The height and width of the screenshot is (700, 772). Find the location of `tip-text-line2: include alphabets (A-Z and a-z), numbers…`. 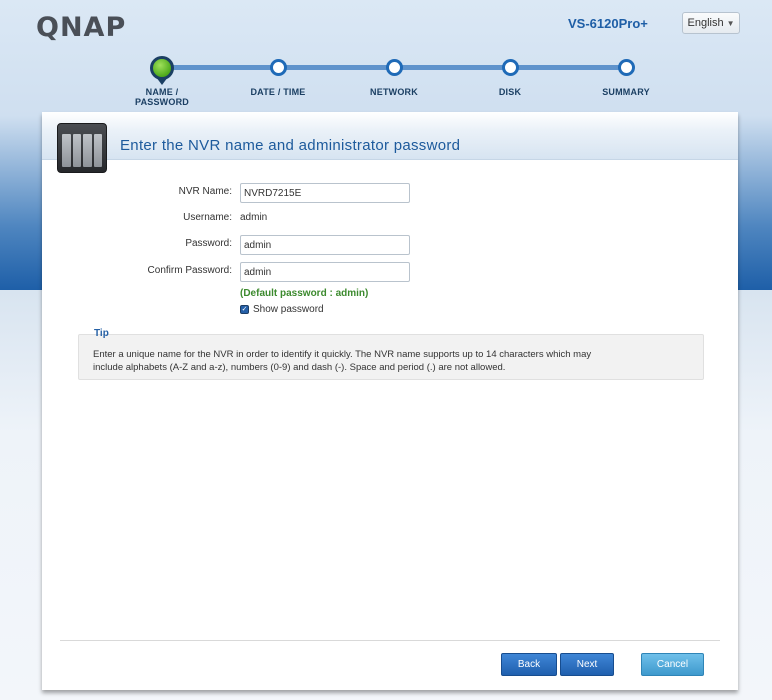

tip-text-line2: include alphabets (A-Z and a-z), numbers… is located at coordinates (299, 367).